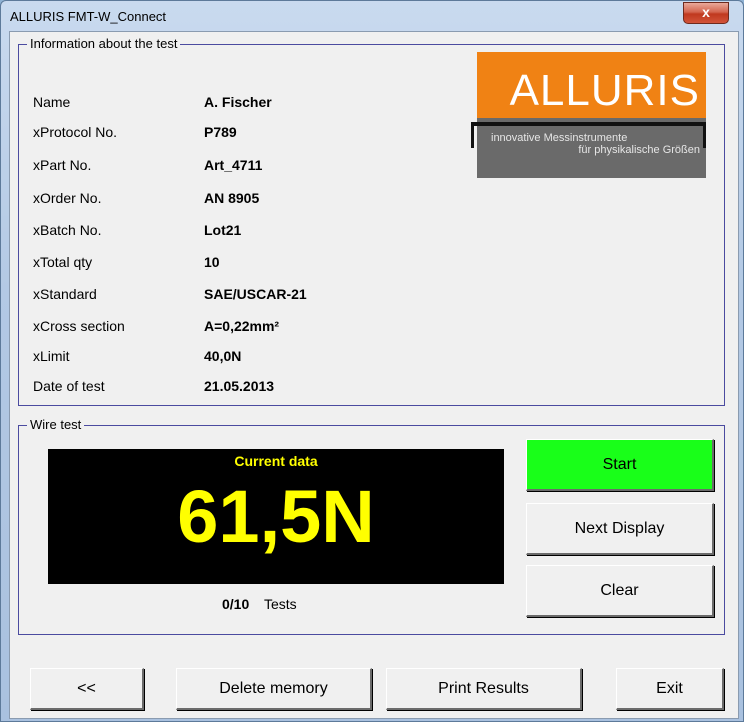 The image size is (744, 722). I want to click on tests-count: 0/10, so click(236, 604).